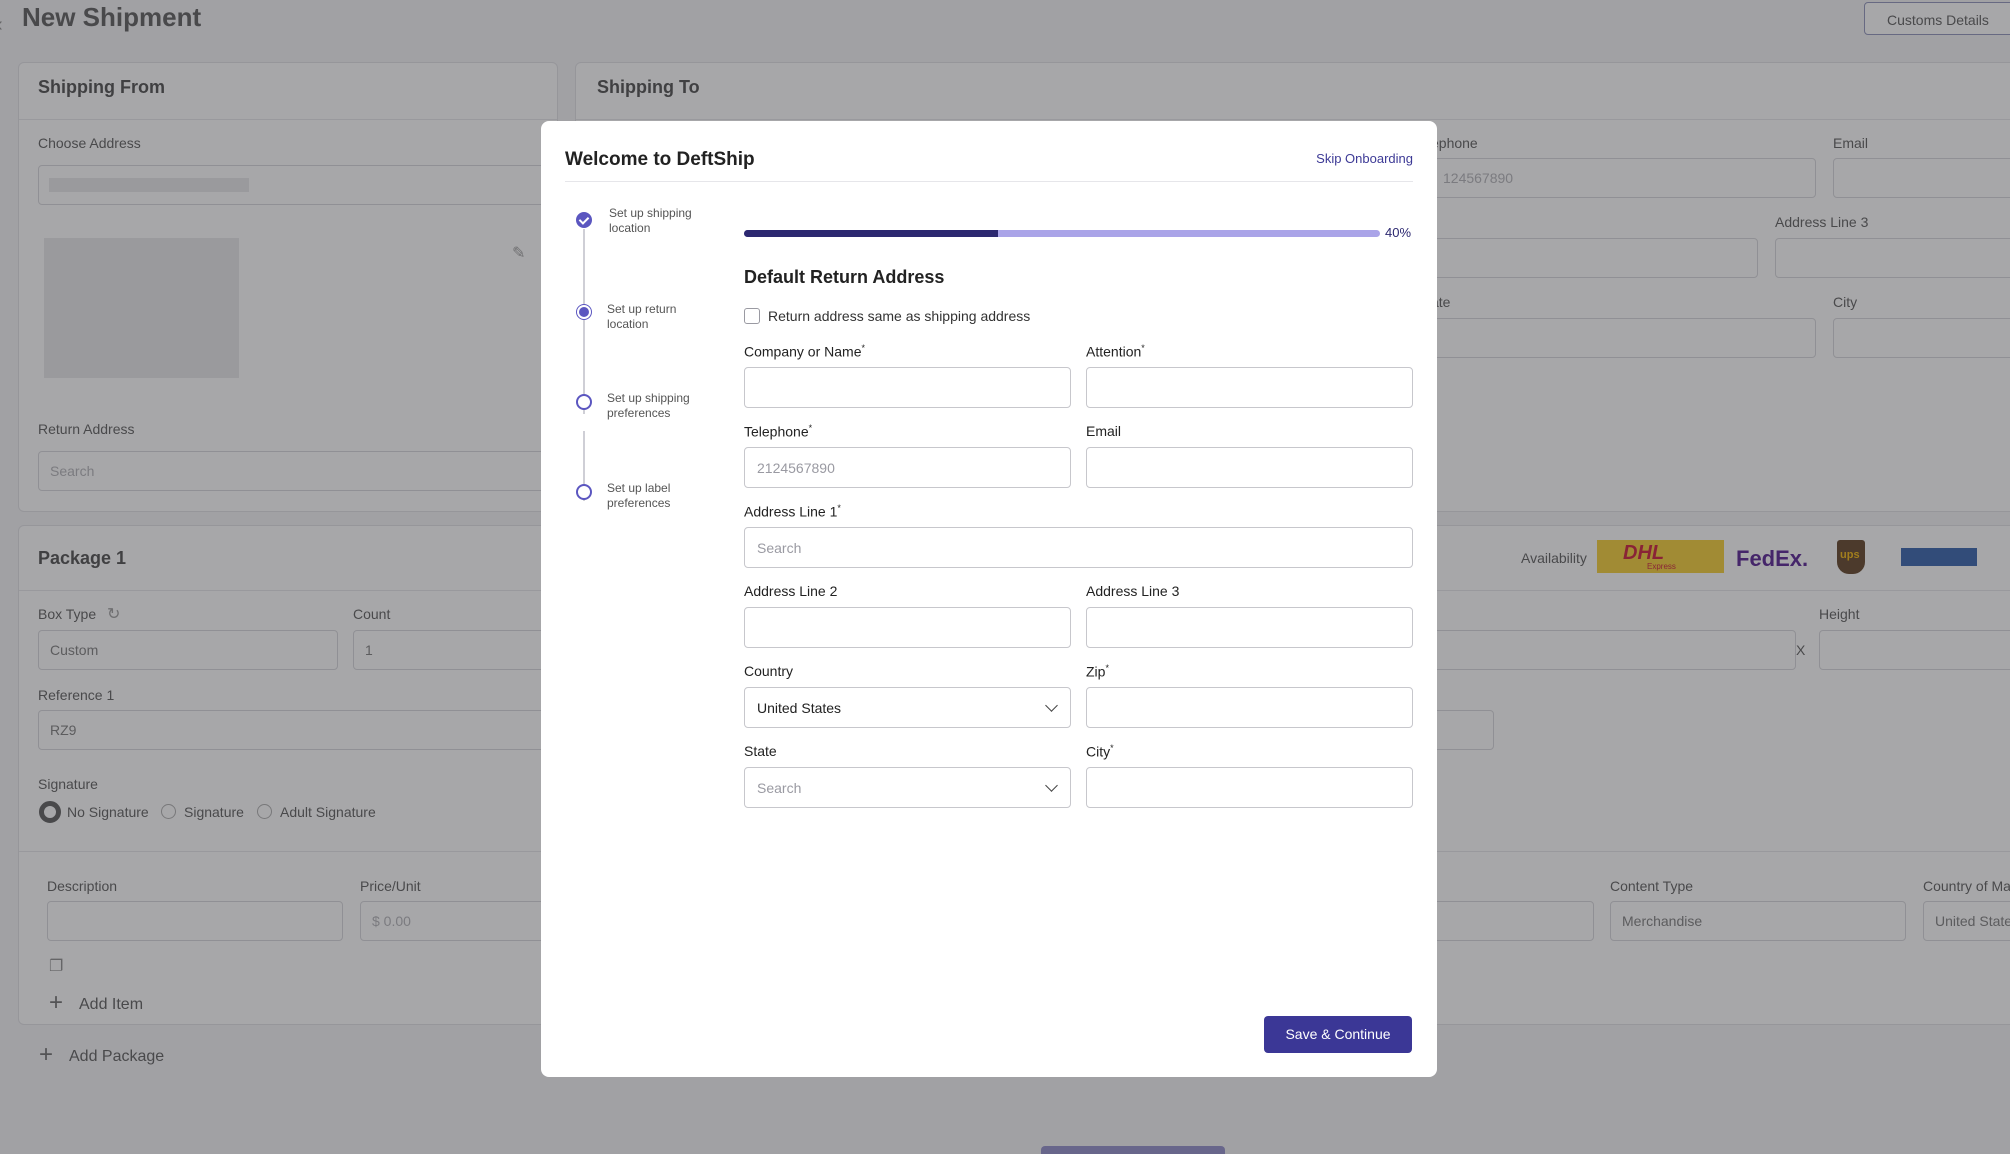 This screenshot has width=2010, height=1154. What do you see at coordinates (805, 351) in the screenshot?
I see `company-label: Company or Name*` at bounding box center [805, 351].